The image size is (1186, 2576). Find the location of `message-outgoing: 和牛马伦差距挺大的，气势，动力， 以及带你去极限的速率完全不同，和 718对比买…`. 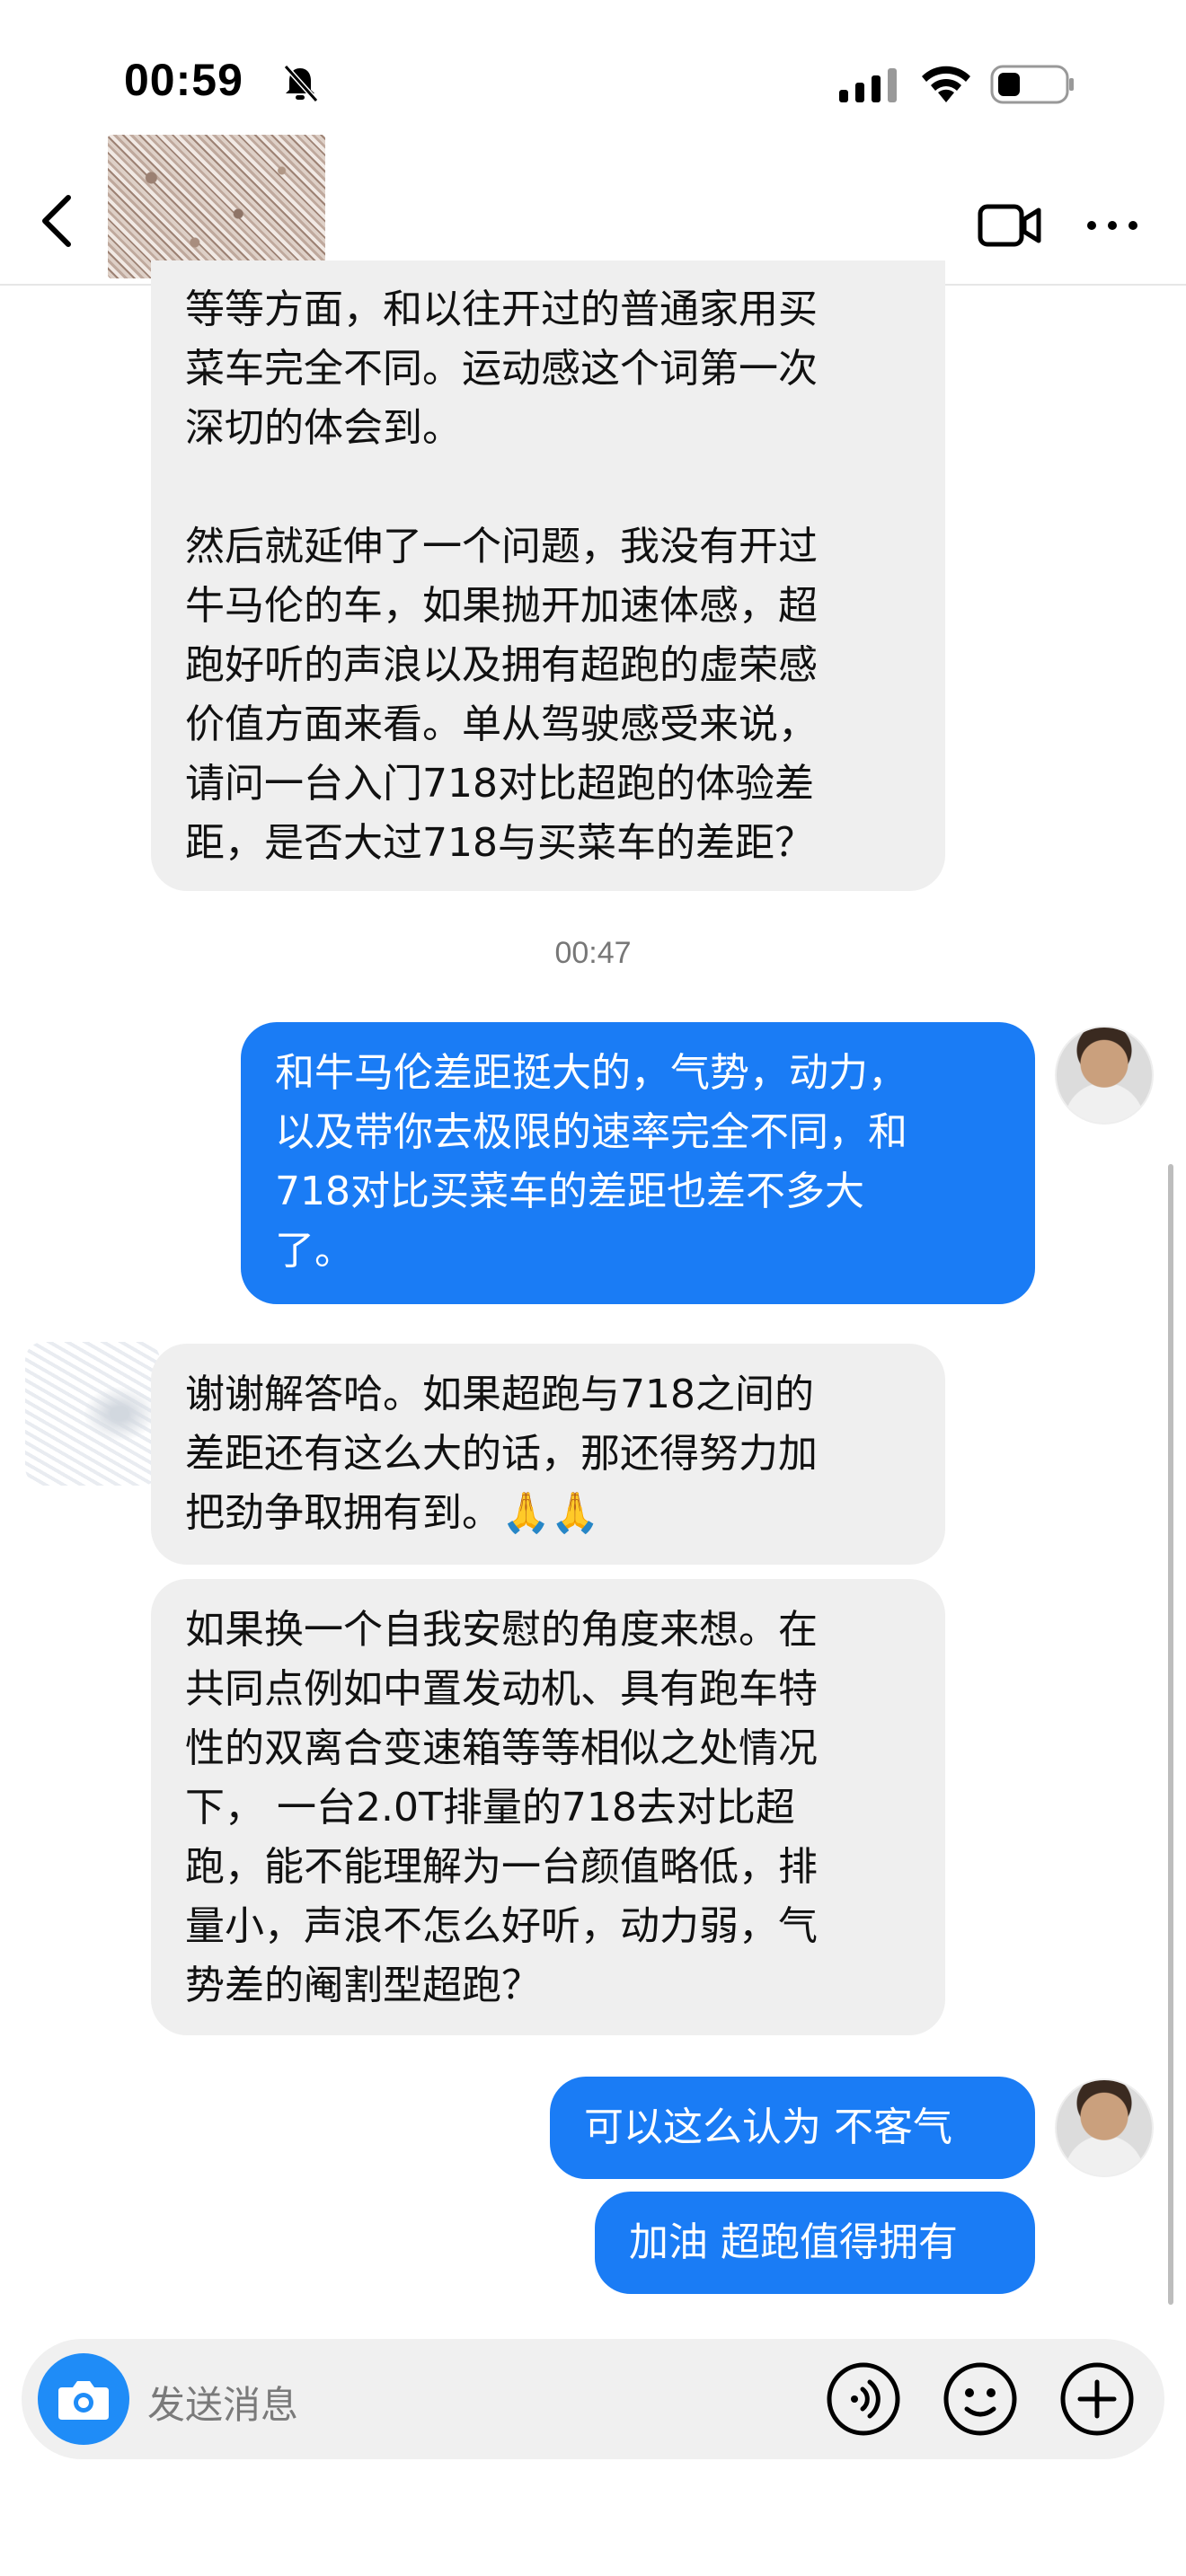

message-outgoing: 和牛马伦差距挺大的，气势，动力， 以及带你去极限的速率完全不同，和 718对比买… is located at coordinates (638, 1163).